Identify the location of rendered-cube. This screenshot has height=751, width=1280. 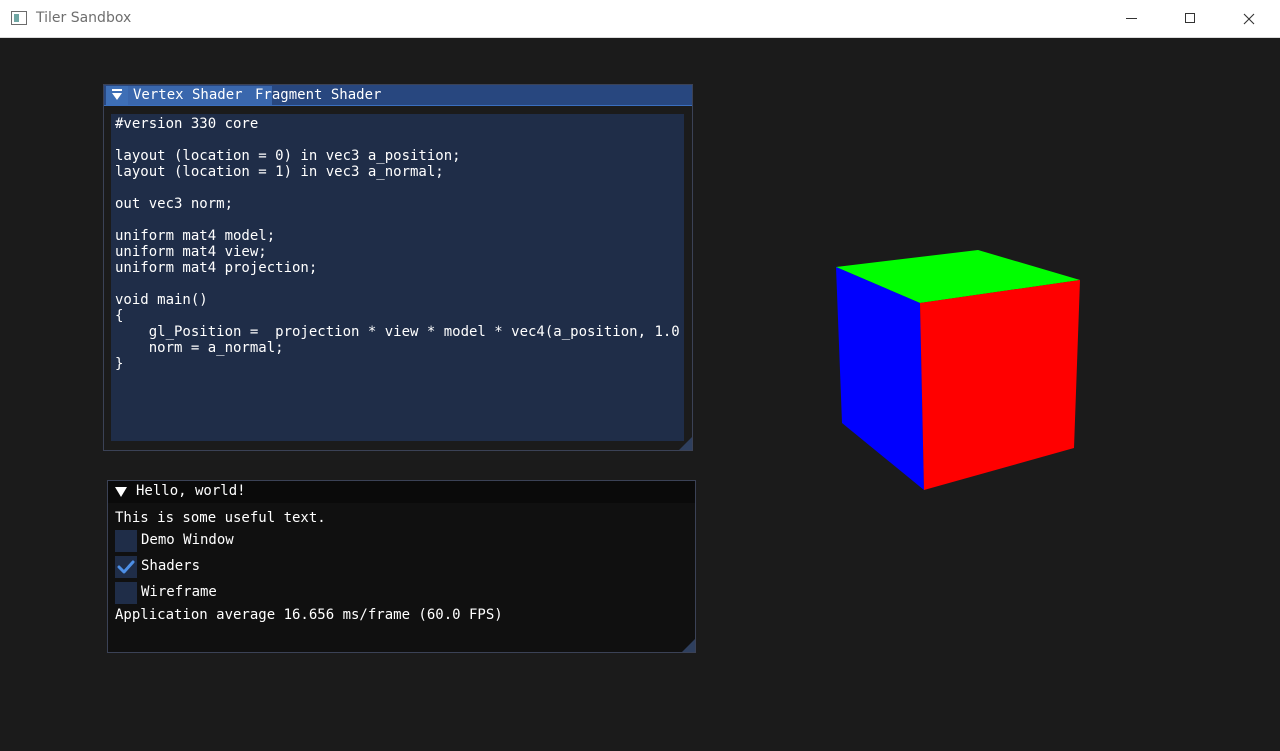
(958, 370).